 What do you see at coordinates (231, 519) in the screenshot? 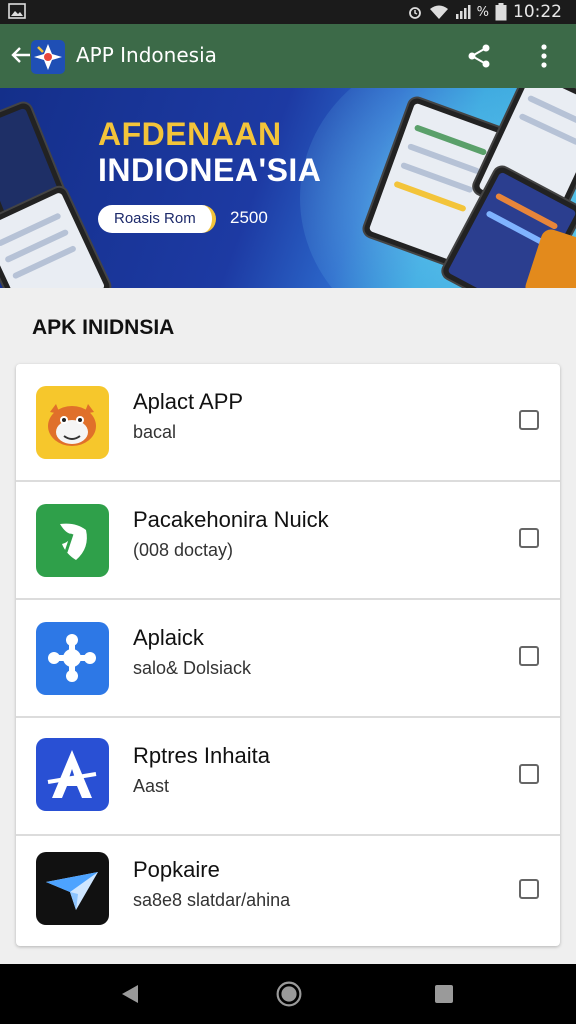
I see `app-name: Pacakehonira Nuick` at bounding box center [231, 519].